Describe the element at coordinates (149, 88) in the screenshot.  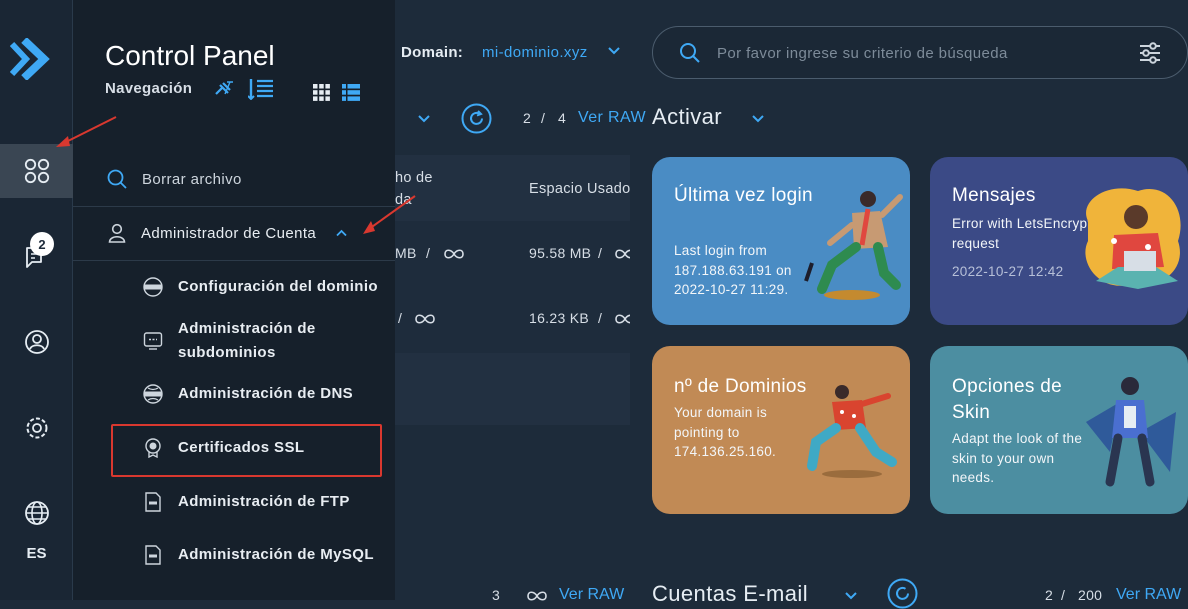
I see `panel-subtitle: Navegación` at that location.